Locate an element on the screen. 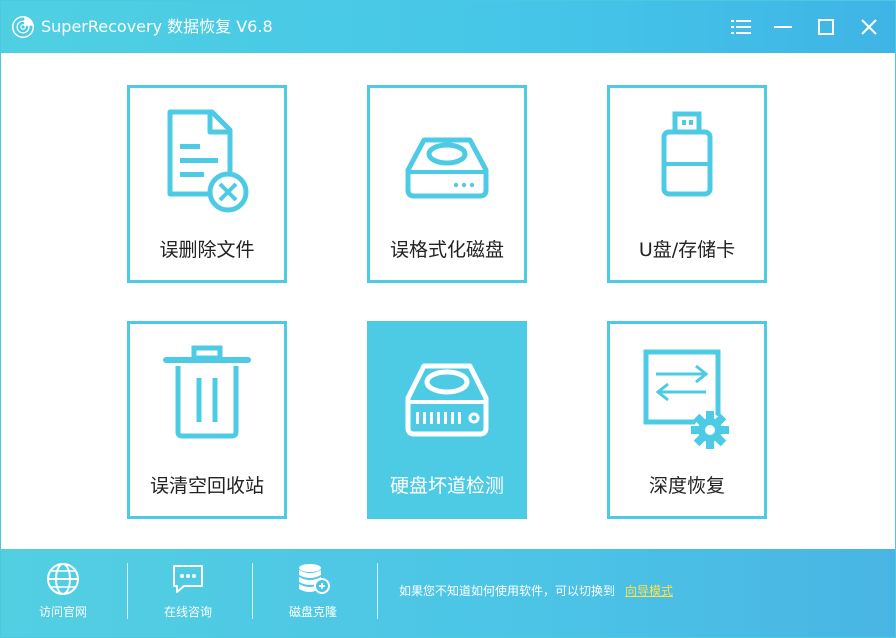 This screenshot has width=896, height=638. hamburger-menu-icon is located at coordinates (741, 27).